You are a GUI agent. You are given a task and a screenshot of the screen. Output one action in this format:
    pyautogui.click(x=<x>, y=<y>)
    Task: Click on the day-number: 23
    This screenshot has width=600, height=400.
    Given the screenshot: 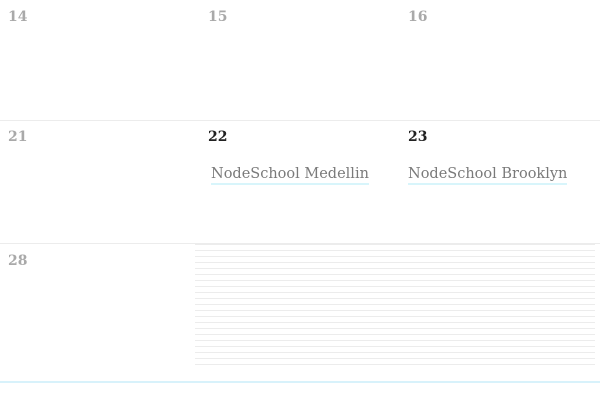 What is the action you would take?
    pyautogui.click(x=418, y=137)
    